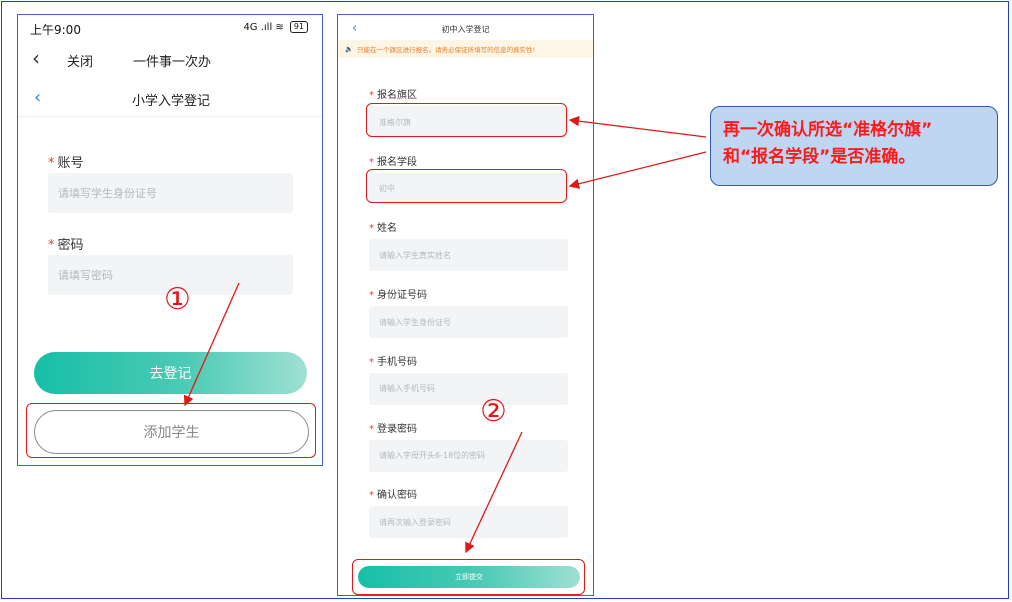 The image size is (1012, 602). I want to click on arrow-to-district, so click(637, 126).